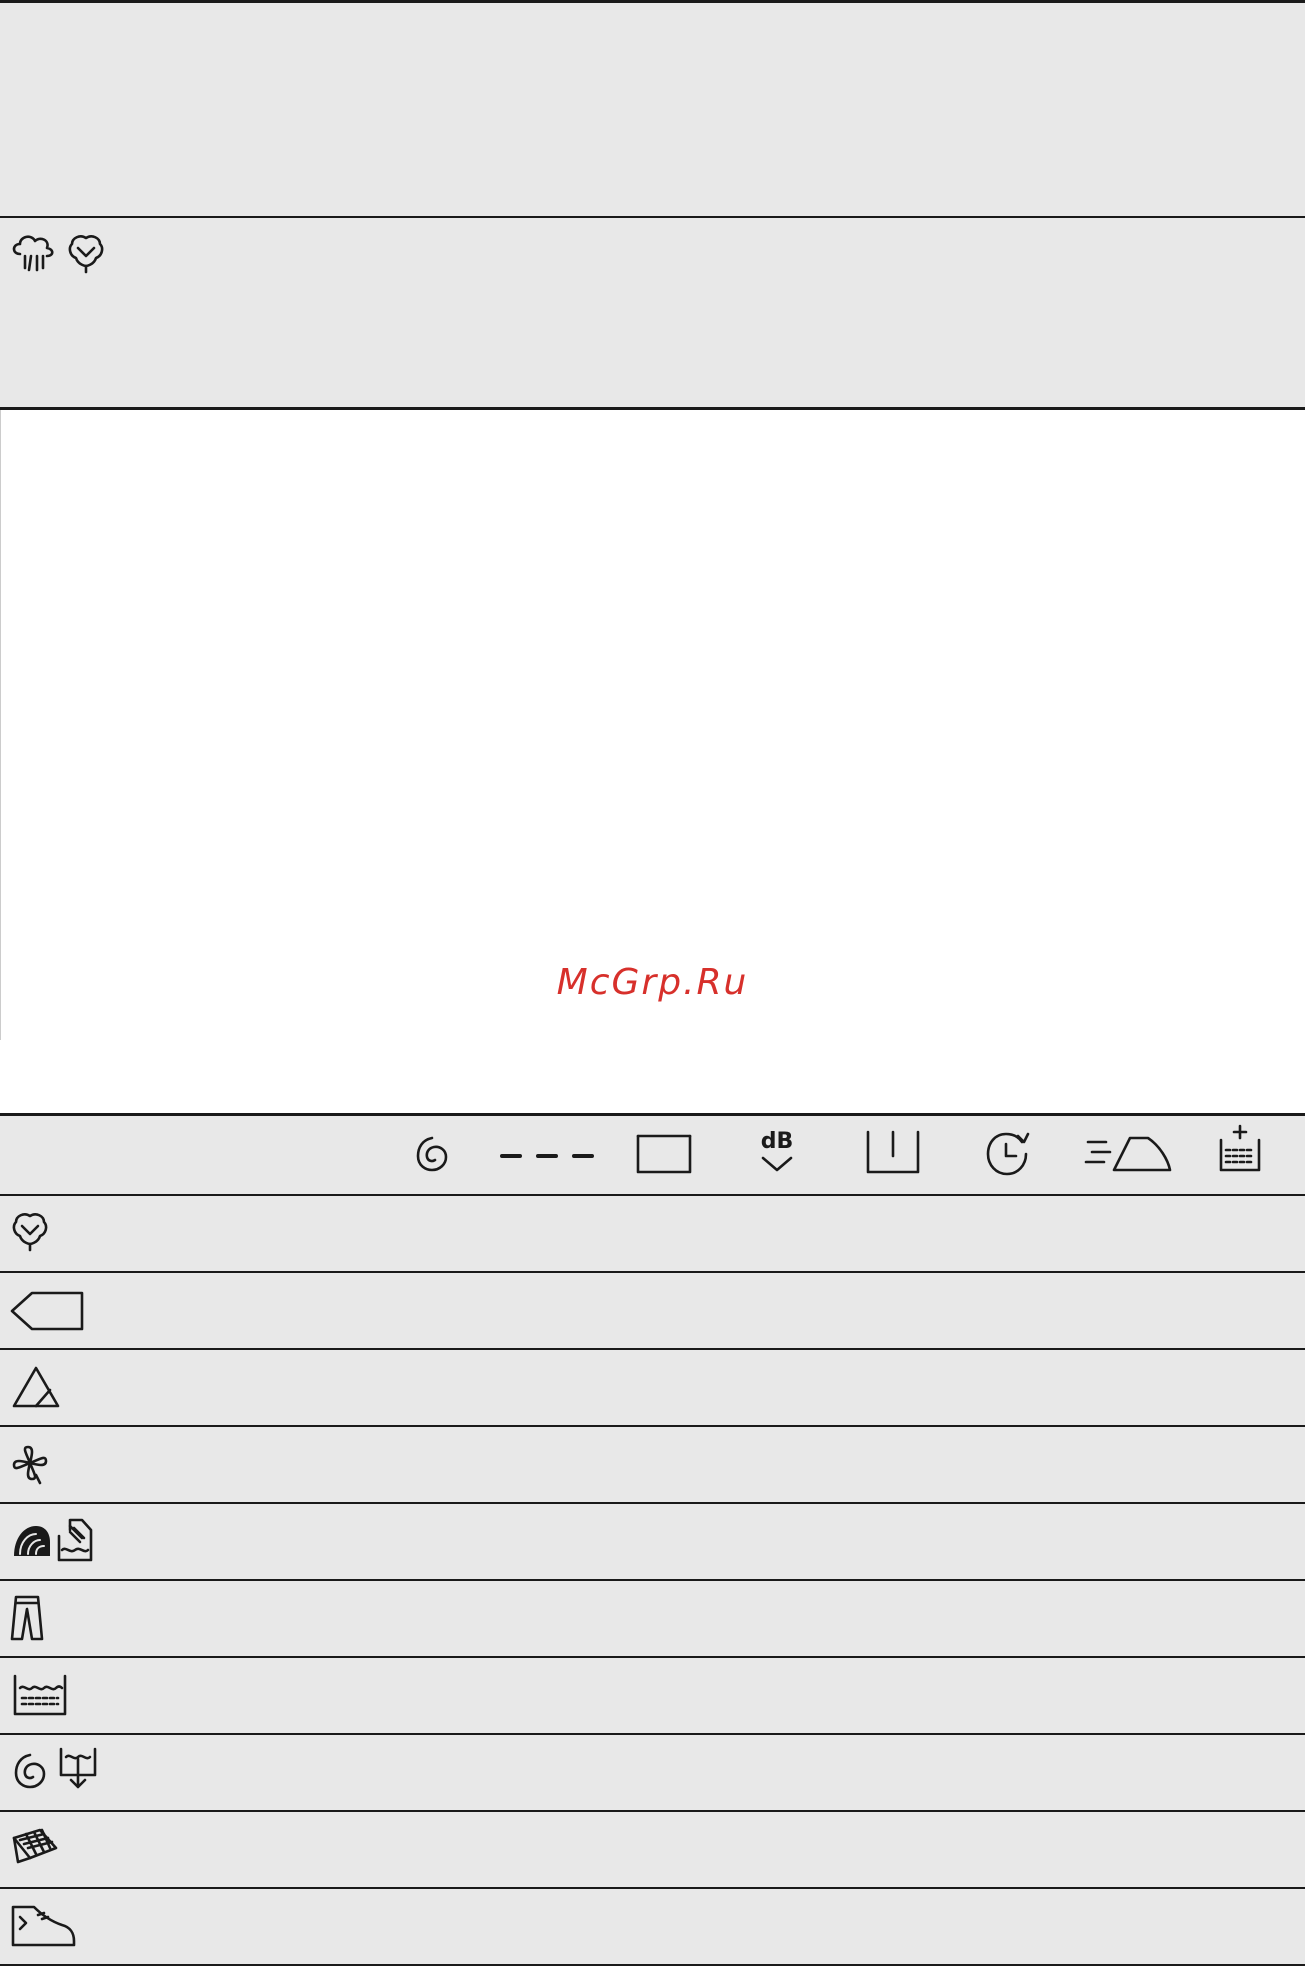 The width and height of the screenshot is (1305, 1970). I want to click on delicates-triangle-icon, so click(36, 1387).